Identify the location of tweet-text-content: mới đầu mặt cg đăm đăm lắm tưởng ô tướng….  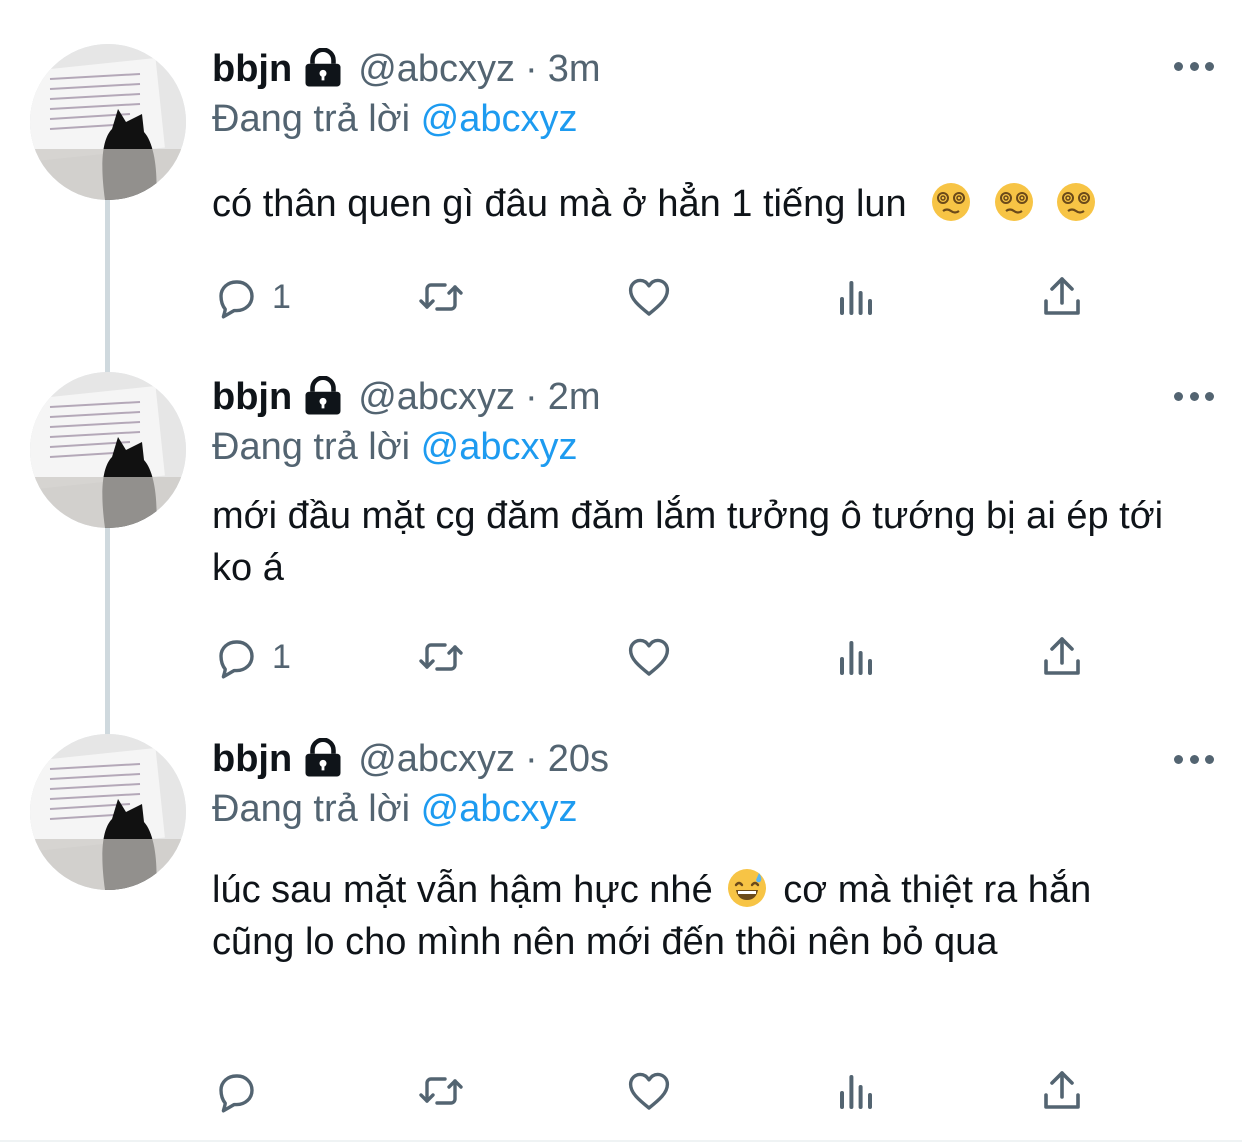
(688, 542).